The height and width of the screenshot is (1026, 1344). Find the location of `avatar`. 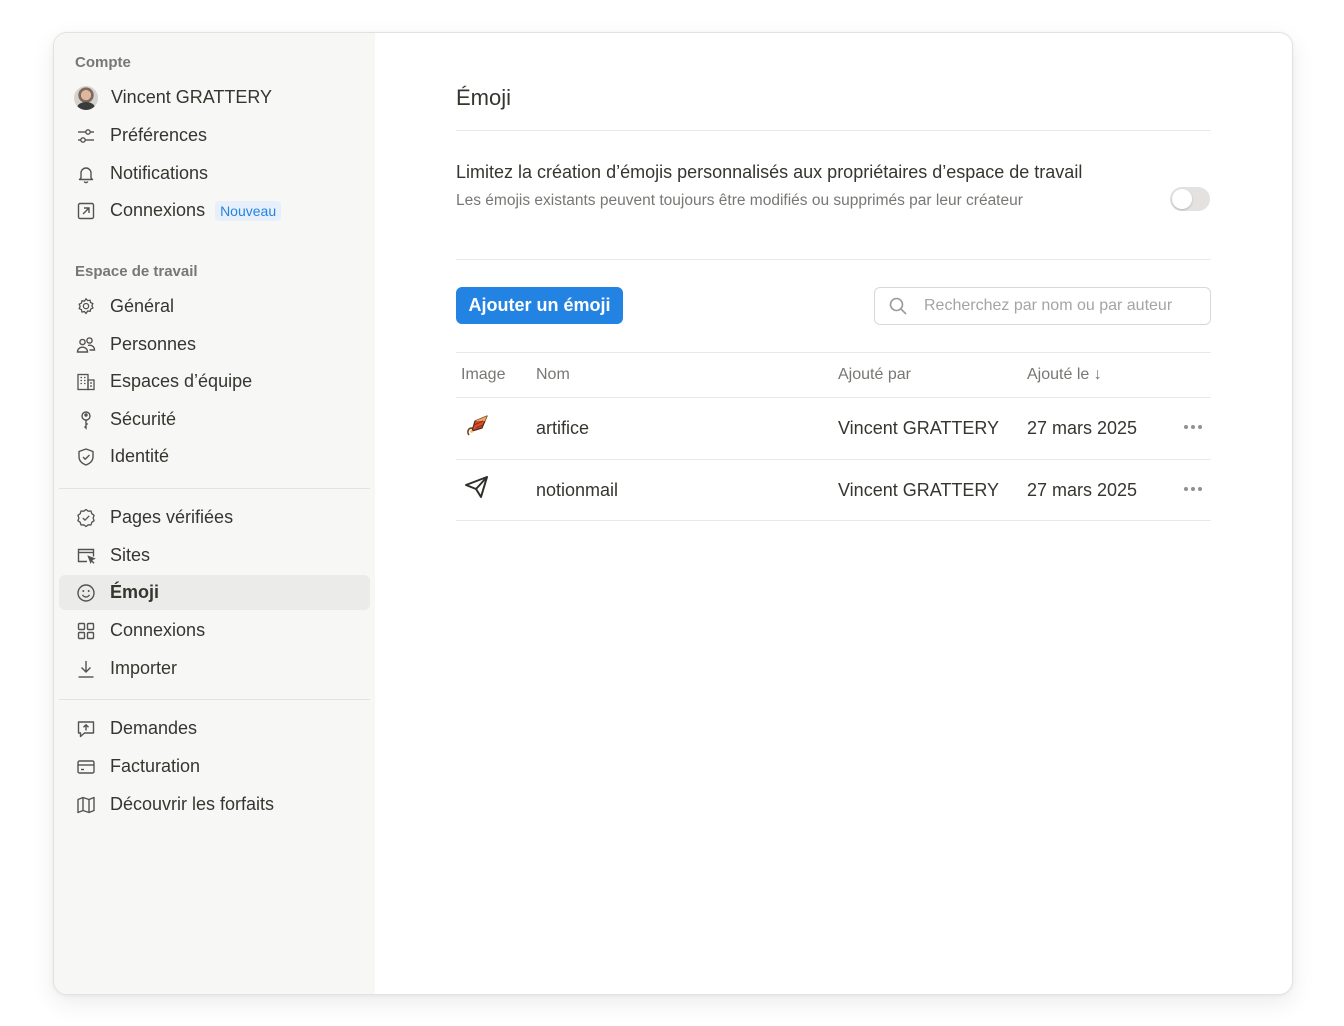

avatar is located at coordinates (86, 97).